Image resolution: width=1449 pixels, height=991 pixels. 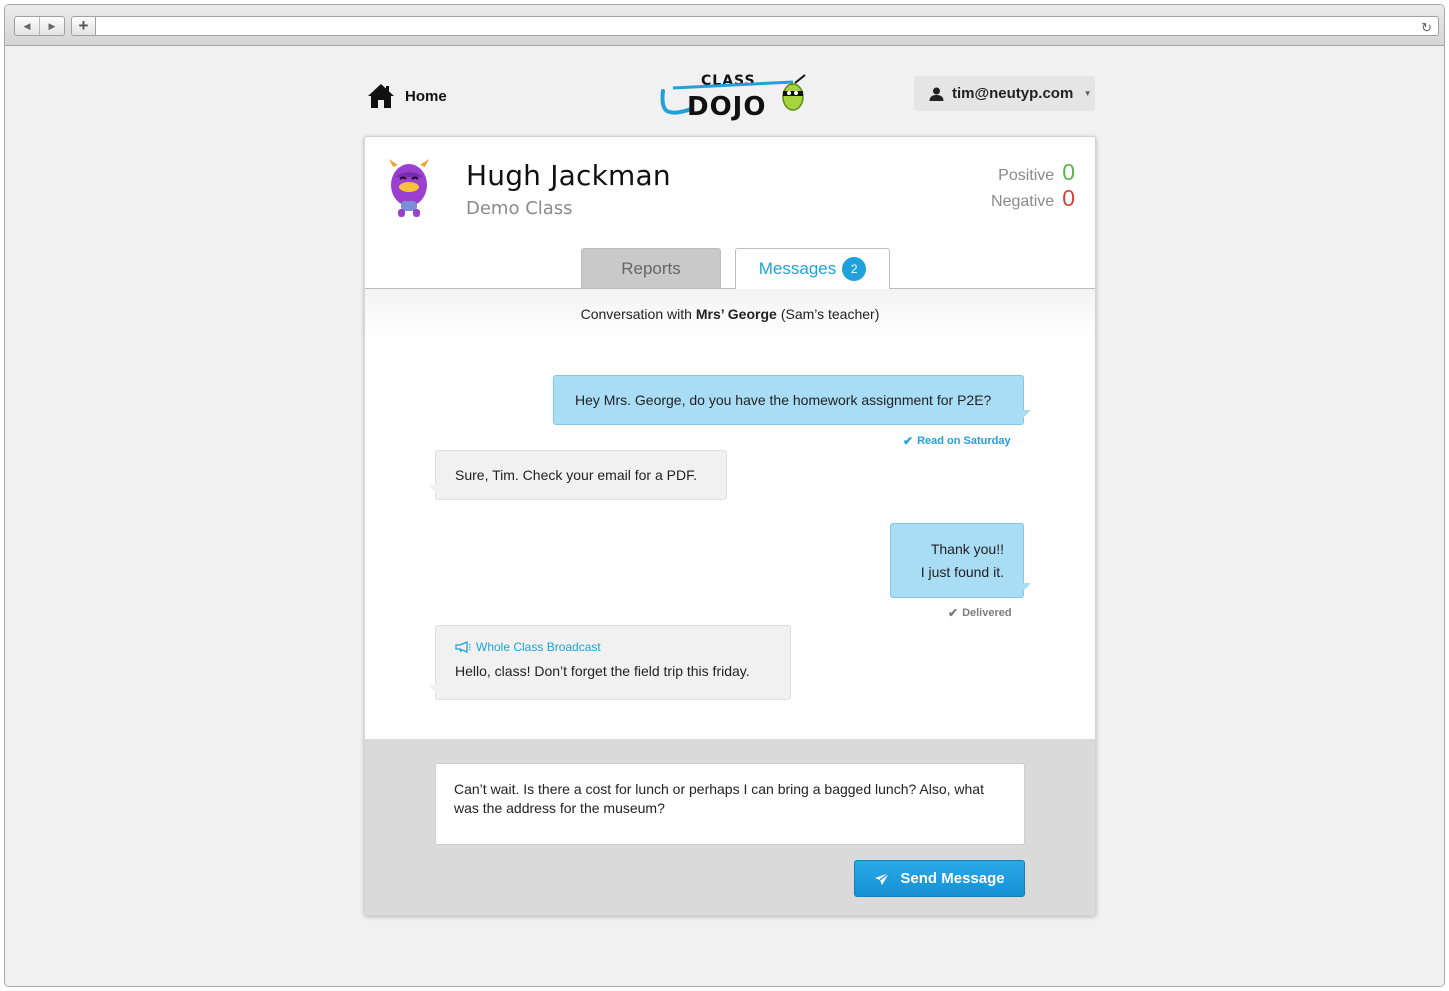 What do you see at coordinates (1068, 198) in the screenshot?
I see `negative-value: 0` at bounding box center [1068, 198].